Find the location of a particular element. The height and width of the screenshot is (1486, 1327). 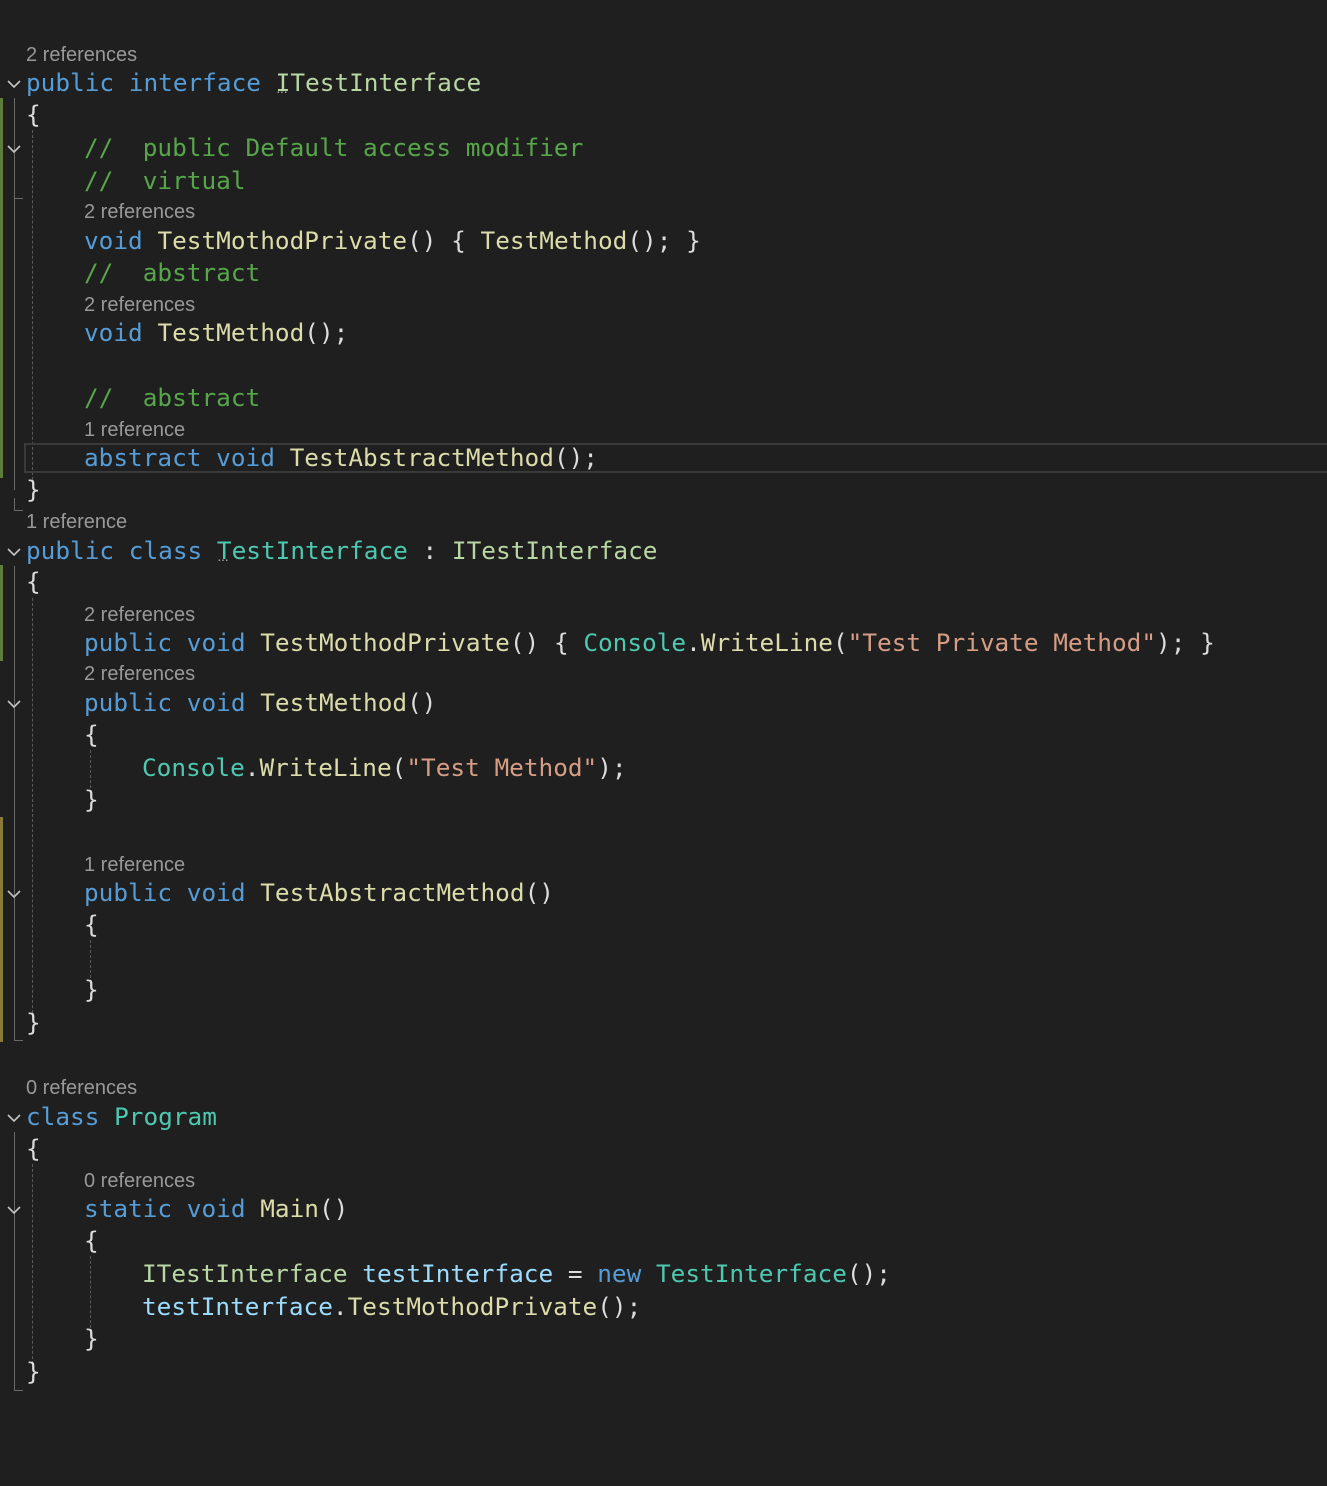

code-line-statement: testInterface.TestMothodPrivate(); is located at coordinates (391, 1307).